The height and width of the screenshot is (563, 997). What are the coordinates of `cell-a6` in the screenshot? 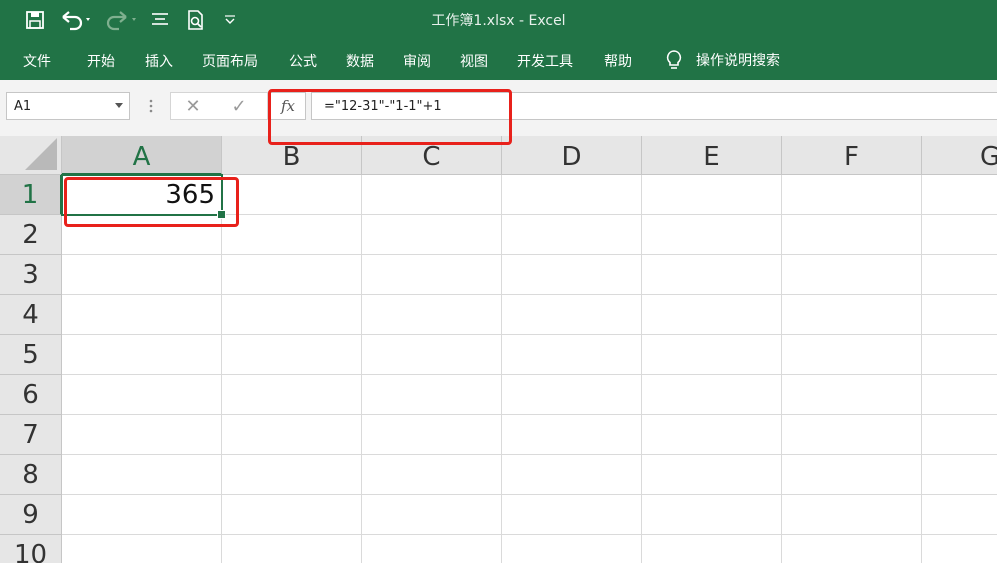 It's located at (142, 395).